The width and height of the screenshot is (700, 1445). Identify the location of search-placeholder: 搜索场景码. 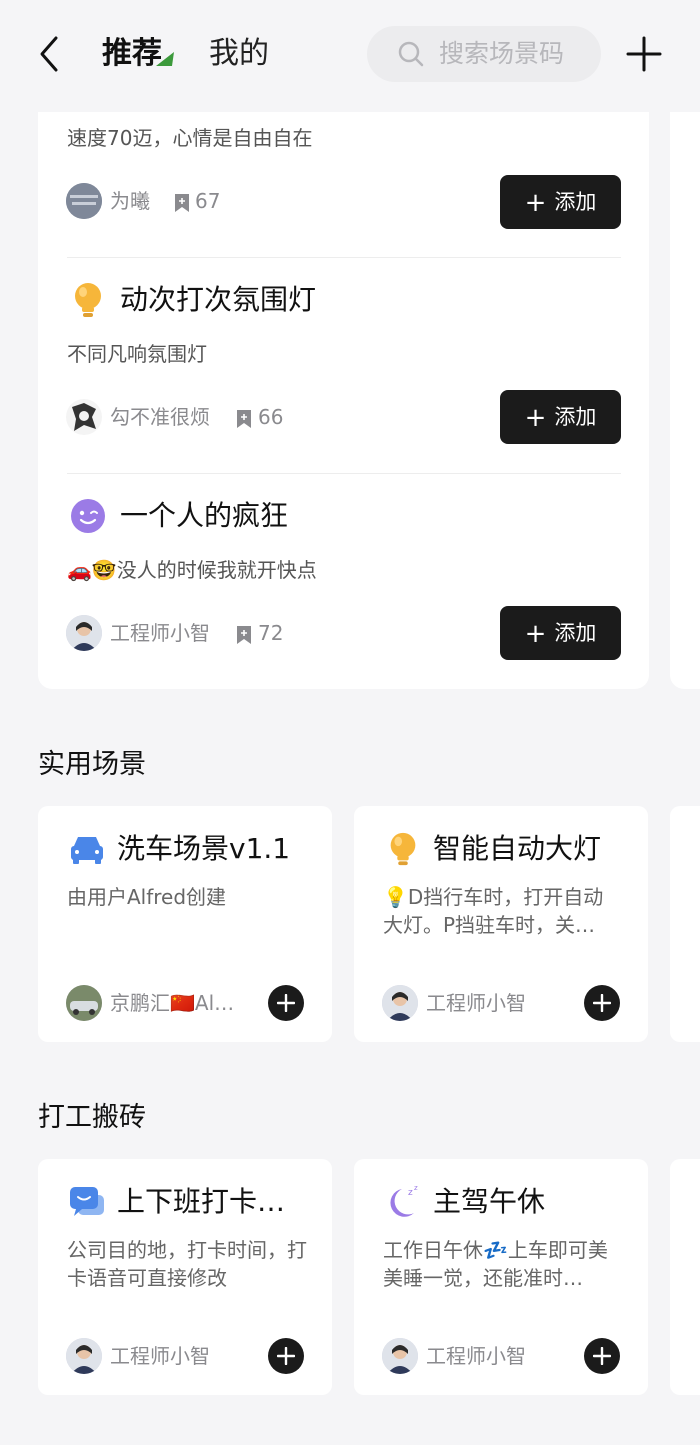
(502, 53).